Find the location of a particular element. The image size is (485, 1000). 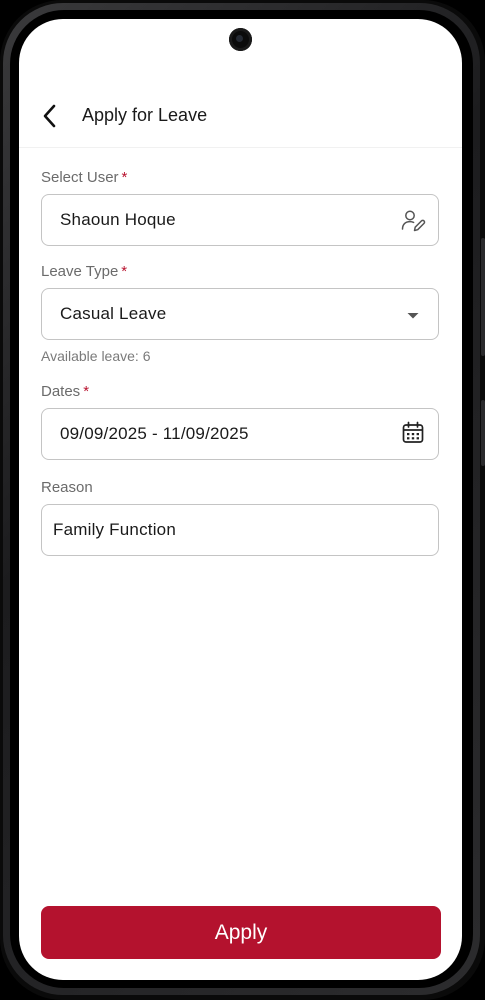

dates-value: 09/09/2025 - 11/09/2025 is located at coordinates (154, 433).